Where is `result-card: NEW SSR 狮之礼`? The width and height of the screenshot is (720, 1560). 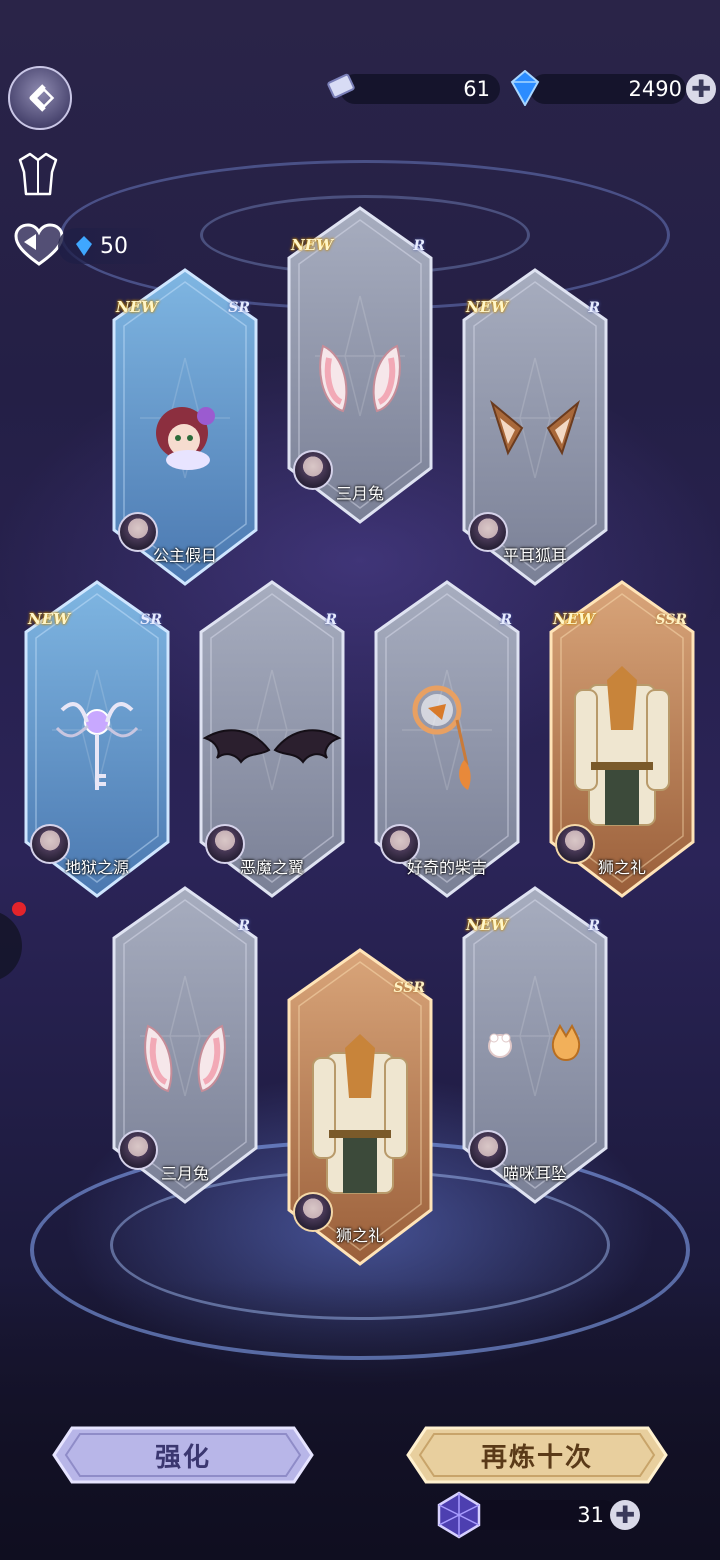
result-card: NEW SSR 狮之礼 is located at coordinates (622, 740).